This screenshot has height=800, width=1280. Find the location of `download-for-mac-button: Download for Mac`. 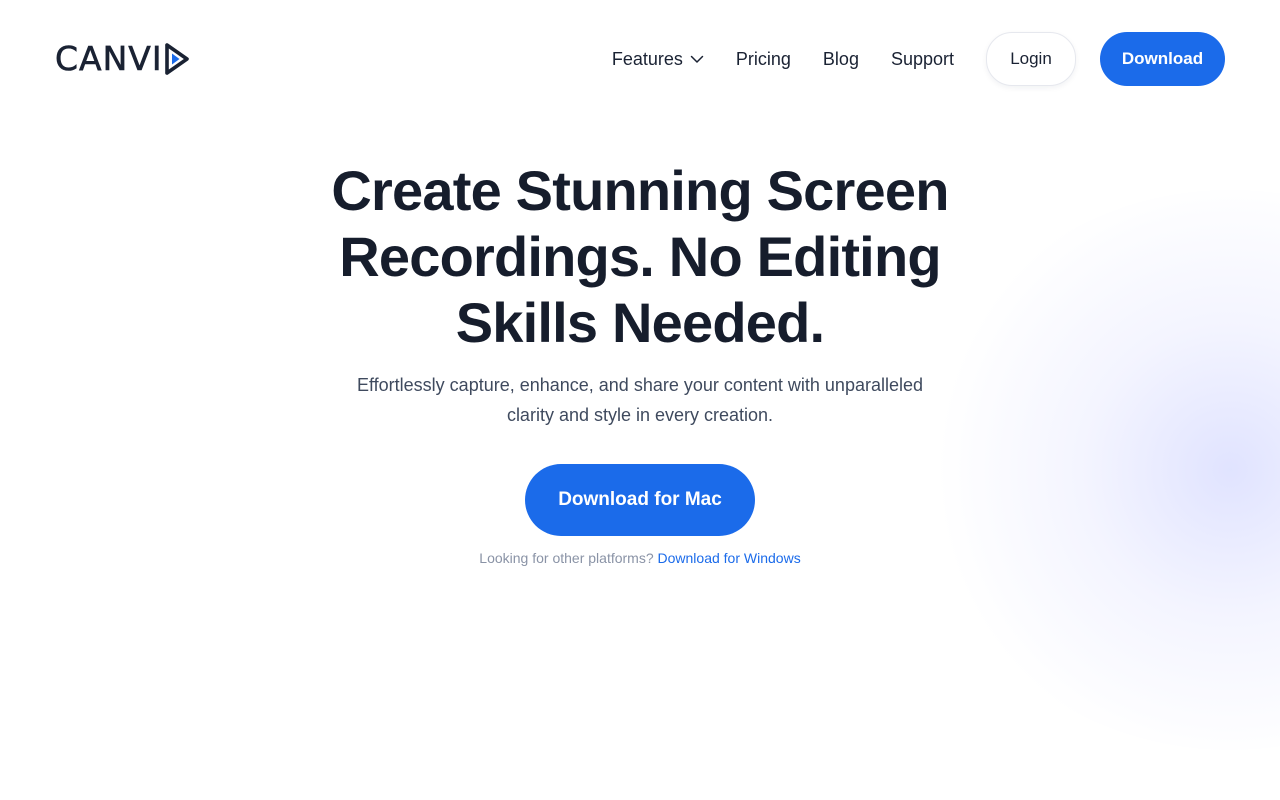

download-for-mac-button: Download for Mac is located at coordinates (640, 500).